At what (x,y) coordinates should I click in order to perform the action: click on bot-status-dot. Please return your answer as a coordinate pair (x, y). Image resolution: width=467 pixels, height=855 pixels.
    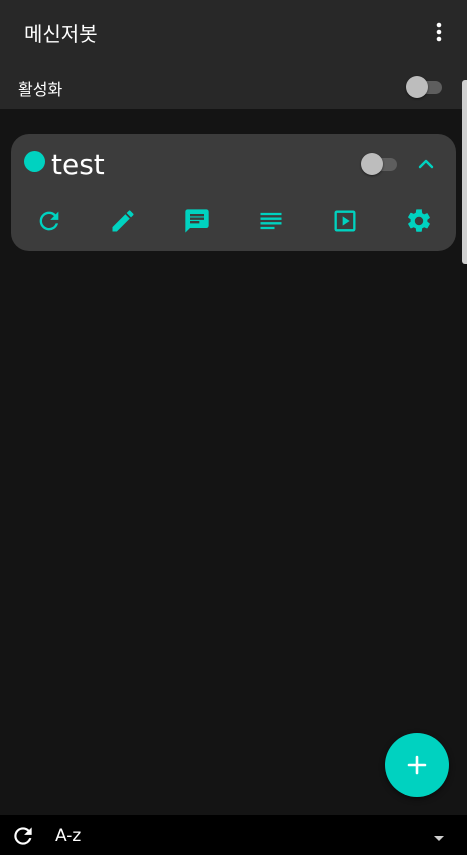
    Looking at the image, I should click on (34, 161).